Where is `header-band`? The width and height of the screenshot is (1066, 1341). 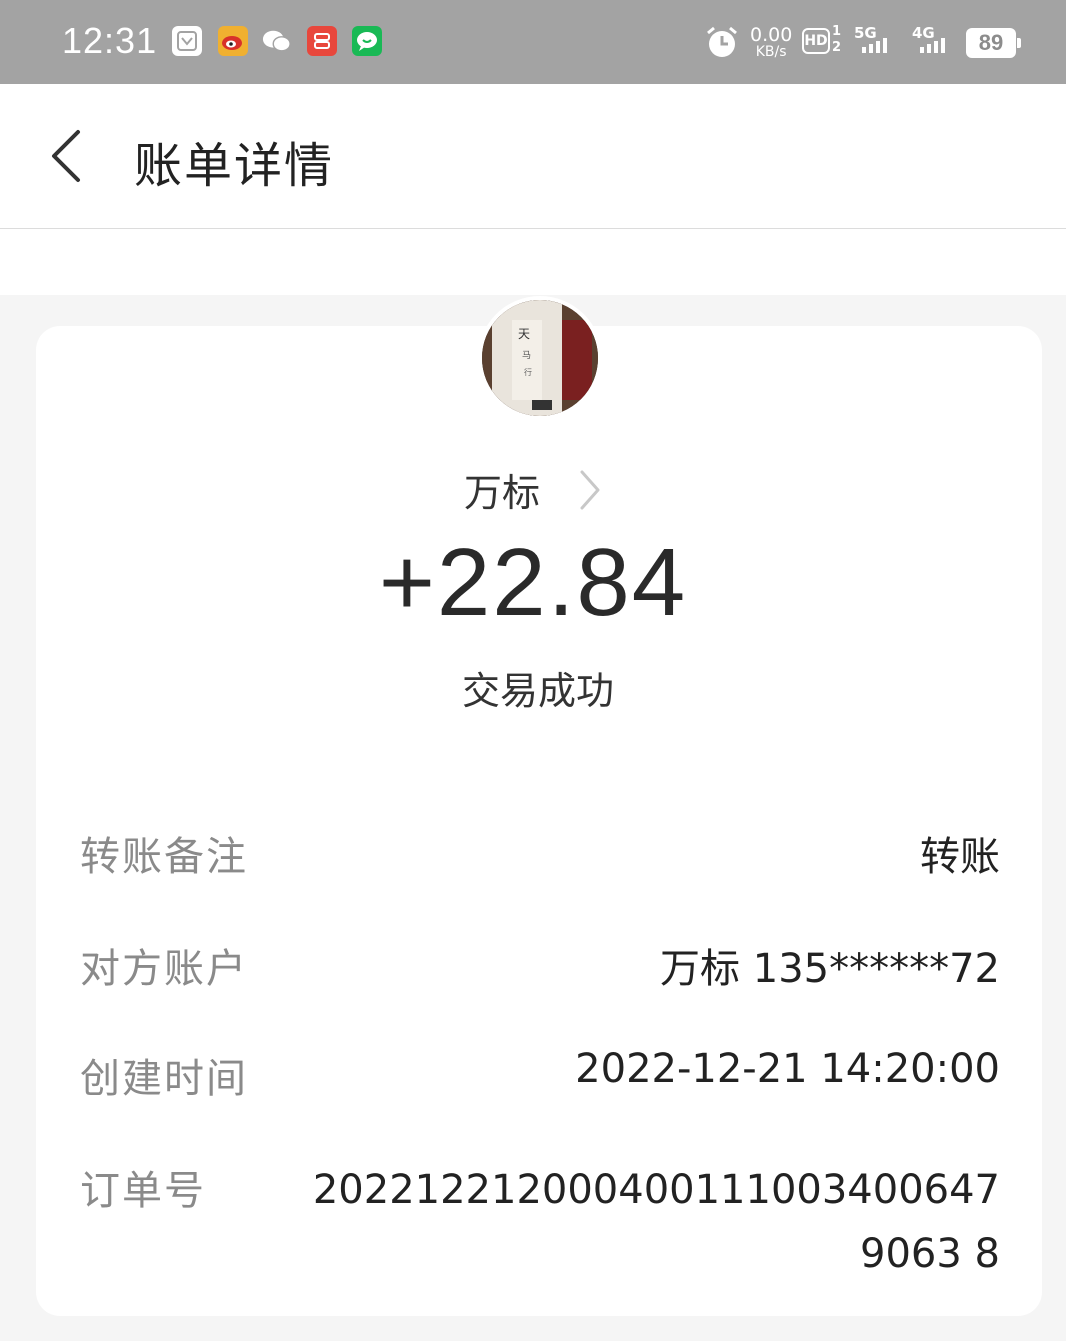
header-band is located at coordinates (533, 262).